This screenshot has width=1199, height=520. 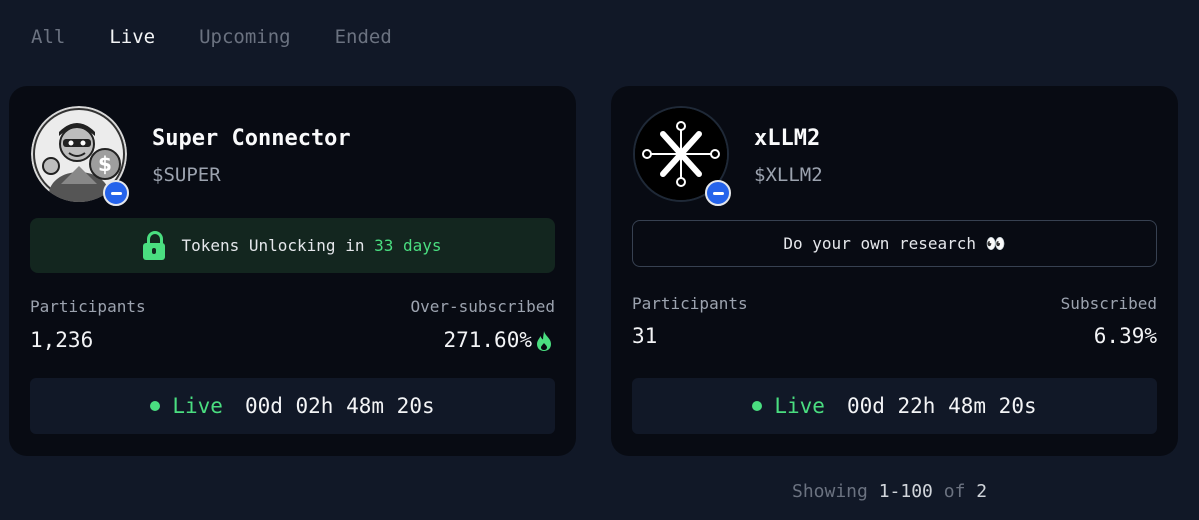 I want to click on tab-upcoming: Upcoming, so click(x=245, y=37).